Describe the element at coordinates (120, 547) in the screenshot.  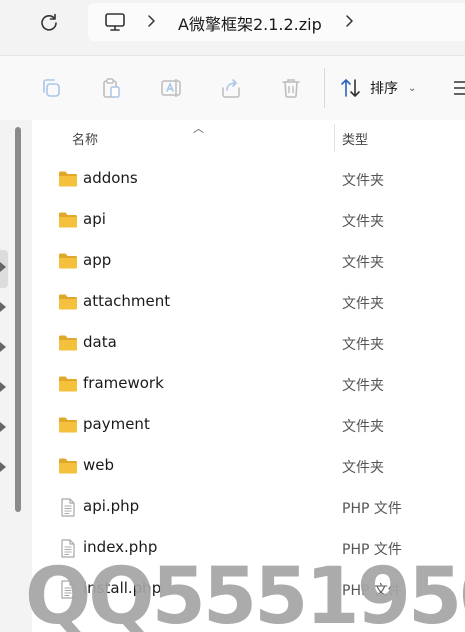
I see `file-name: index.php` at that location.